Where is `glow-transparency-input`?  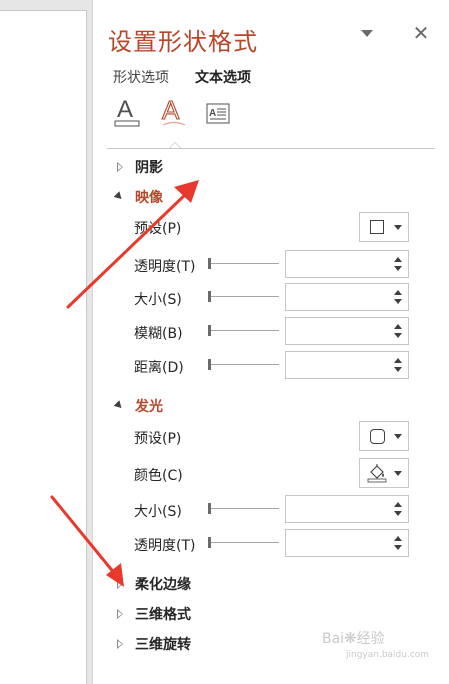 glow-transparency-input is located at coordinates (342, 543).